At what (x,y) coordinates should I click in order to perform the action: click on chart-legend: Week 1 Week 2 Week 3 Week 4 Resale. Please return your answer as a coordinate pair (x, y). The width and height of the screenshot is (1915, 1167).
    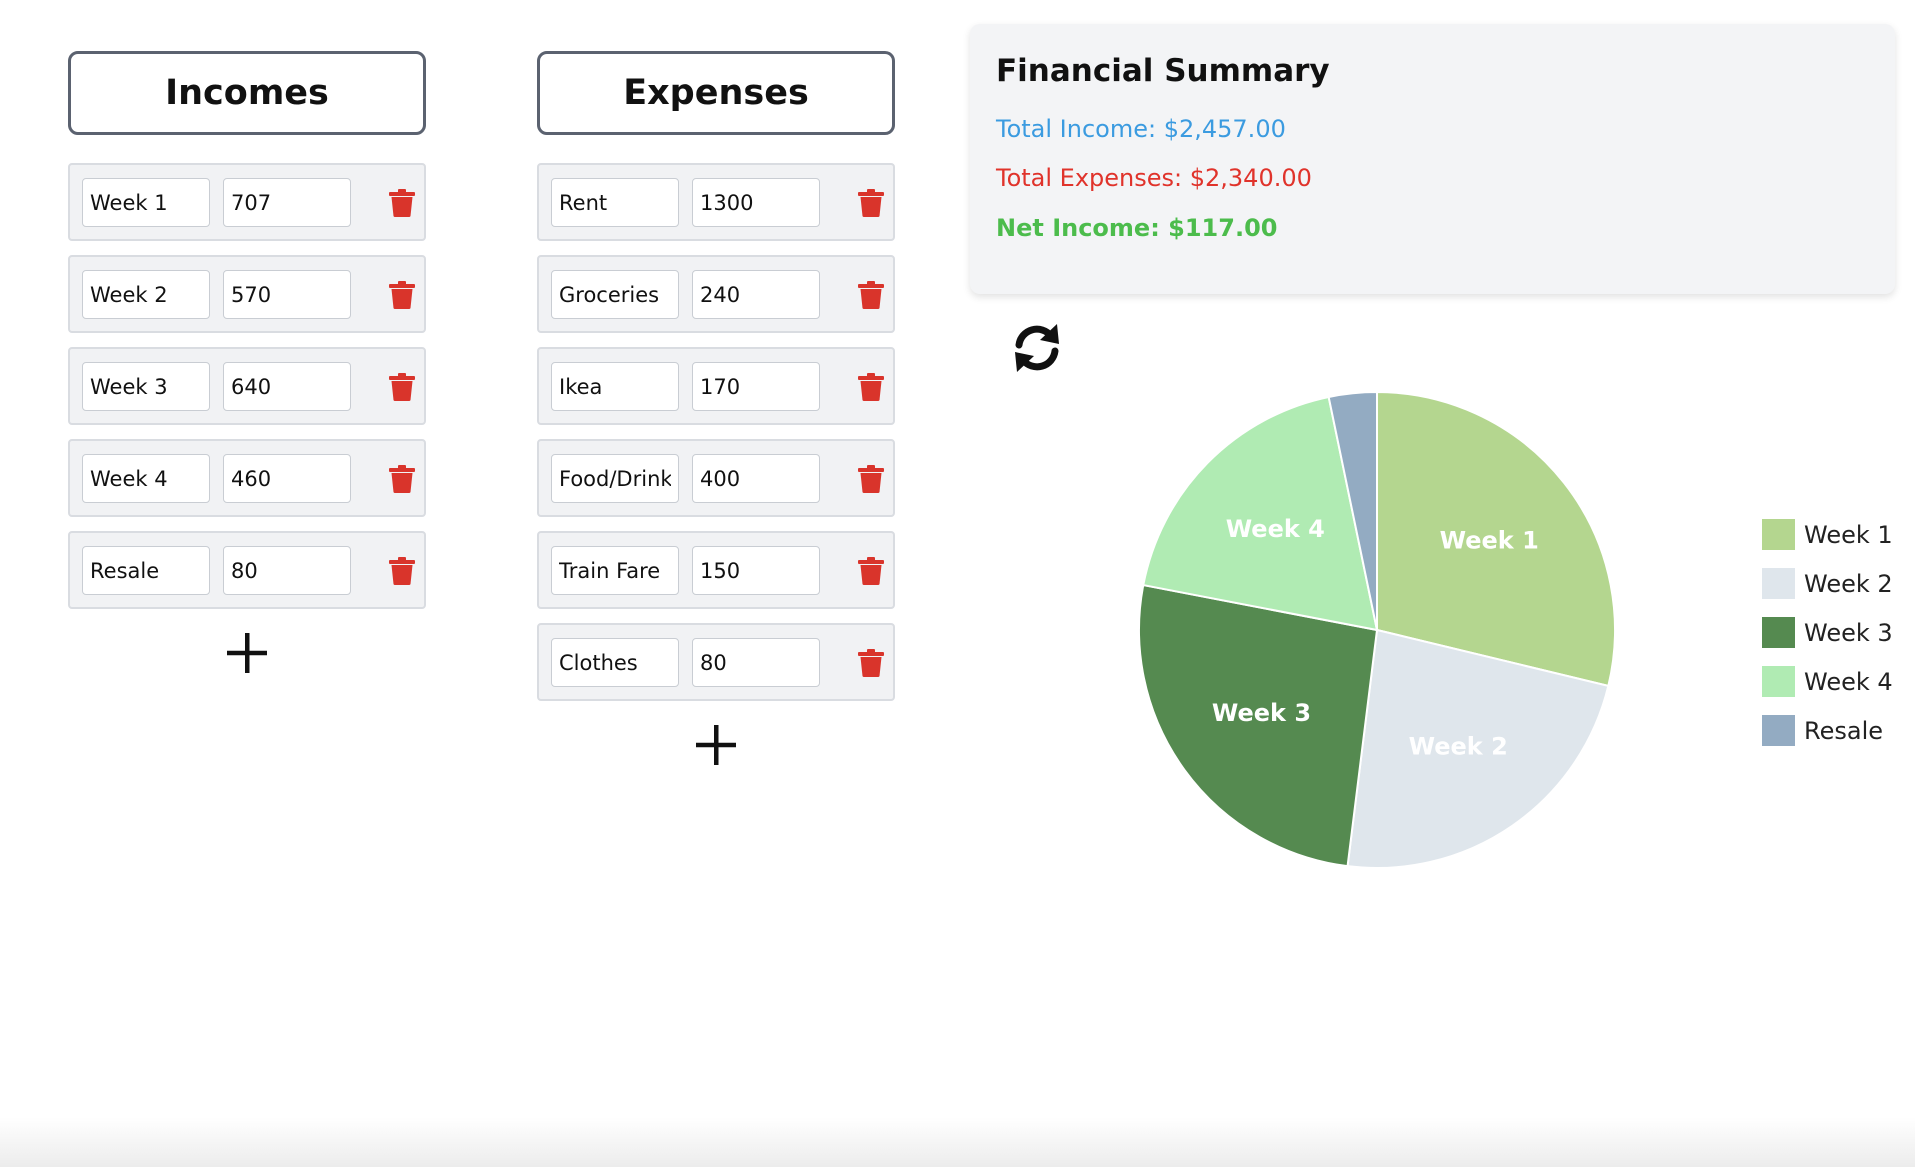
    Looking at the image, I should click on (1837, 632).